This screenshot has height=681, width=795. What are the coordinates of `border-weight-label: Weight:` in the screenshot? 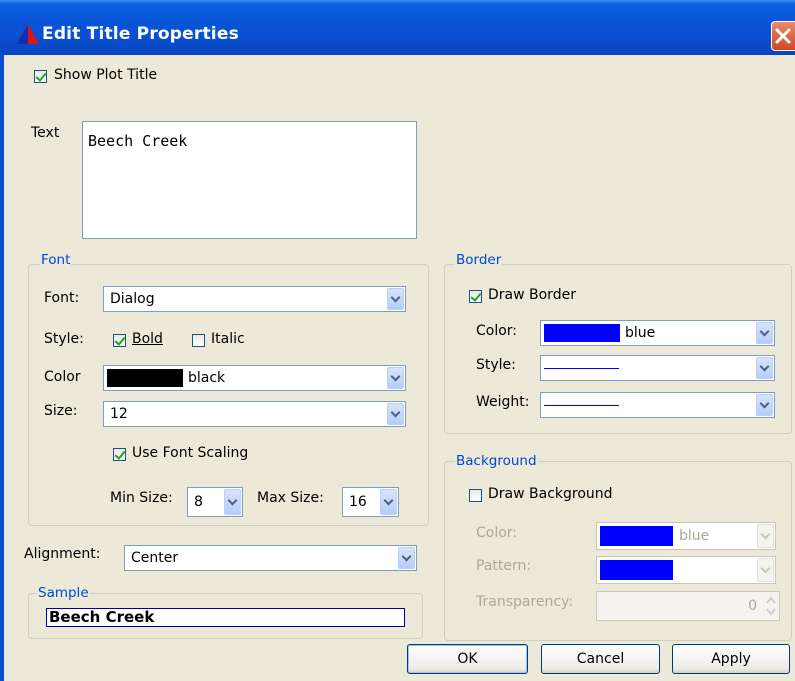 It's located at (503, 402).